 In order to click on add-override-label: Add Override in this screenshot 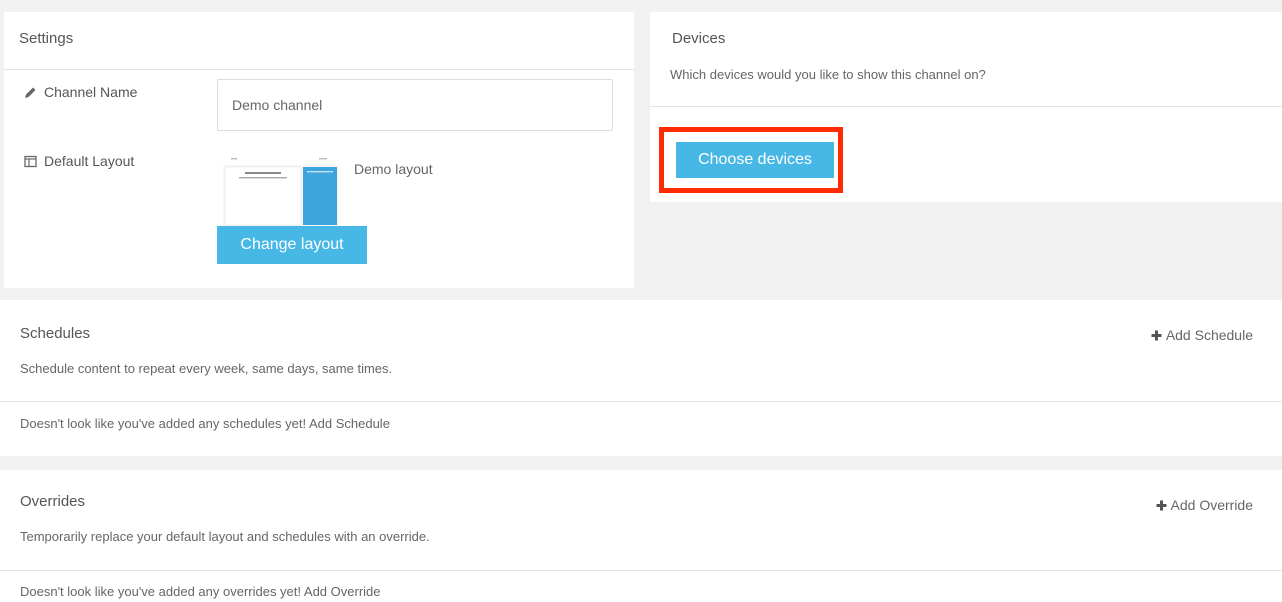, I will do `click(1211, 505)`.